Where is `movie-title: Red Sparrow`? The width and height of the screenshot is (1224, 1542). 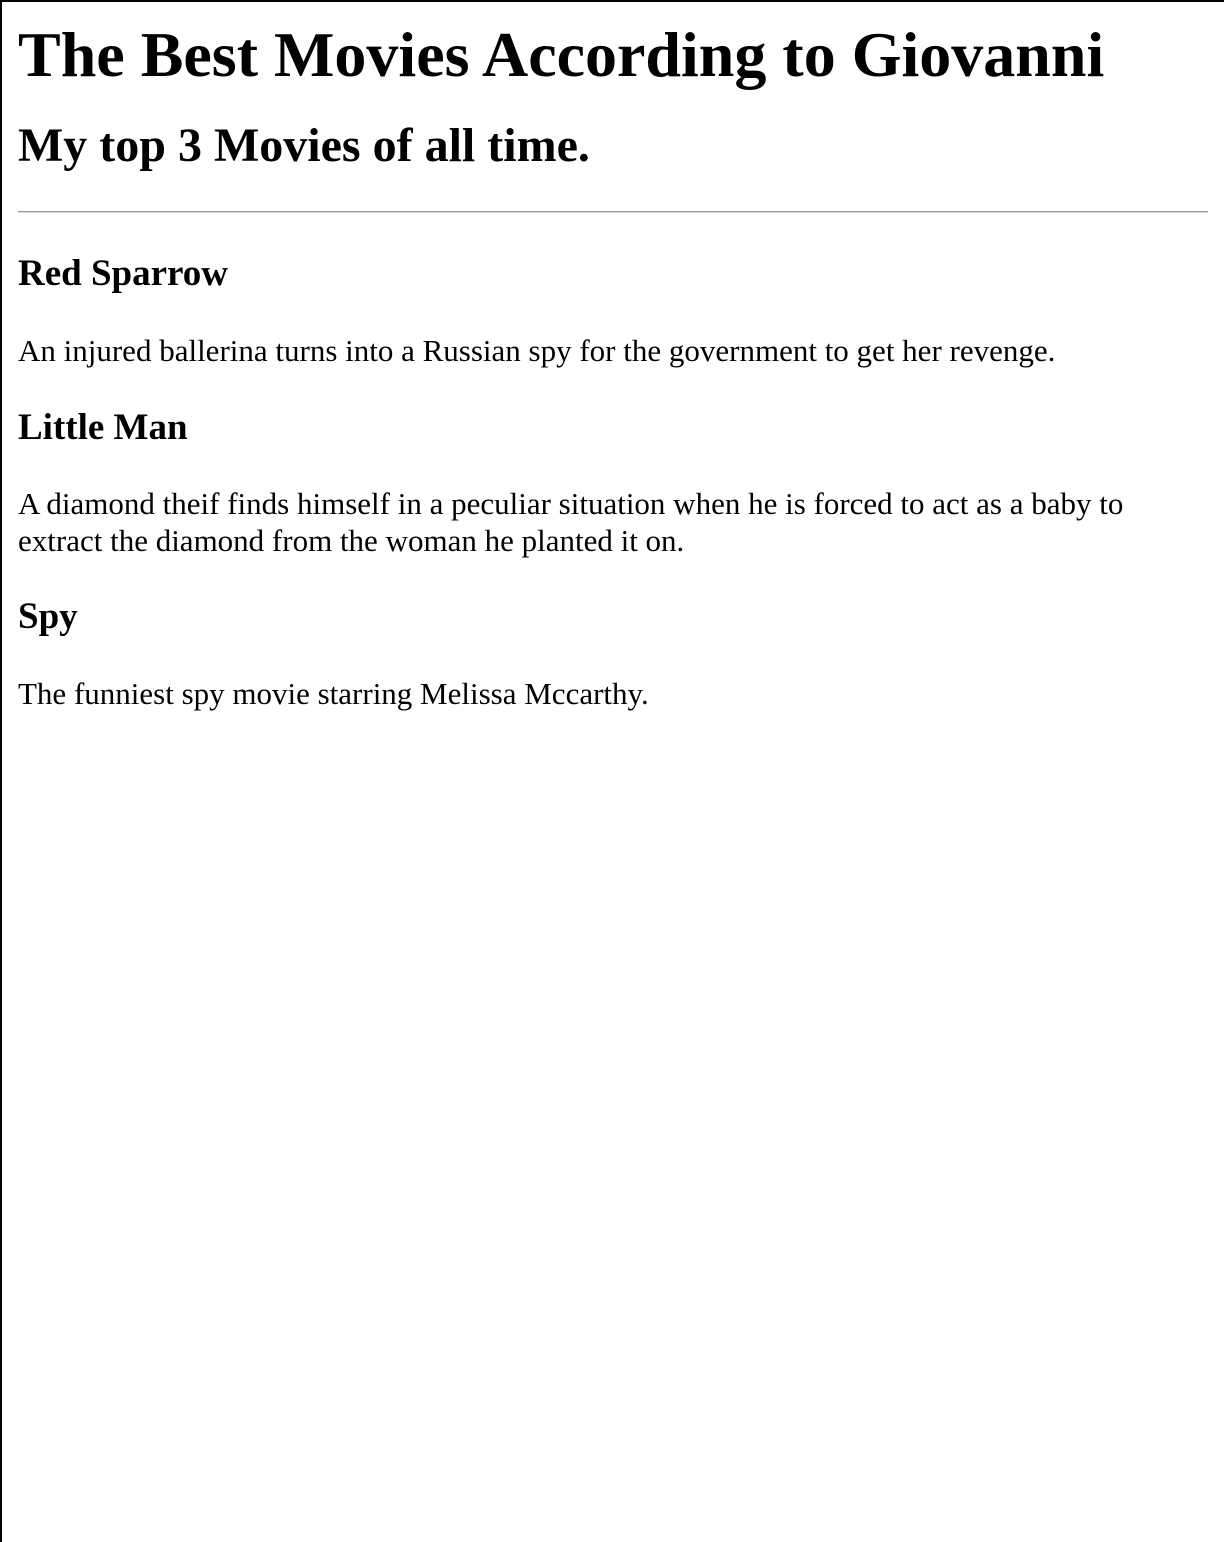 movie-title: Red Sparrow is located at coordinates (123, 273).